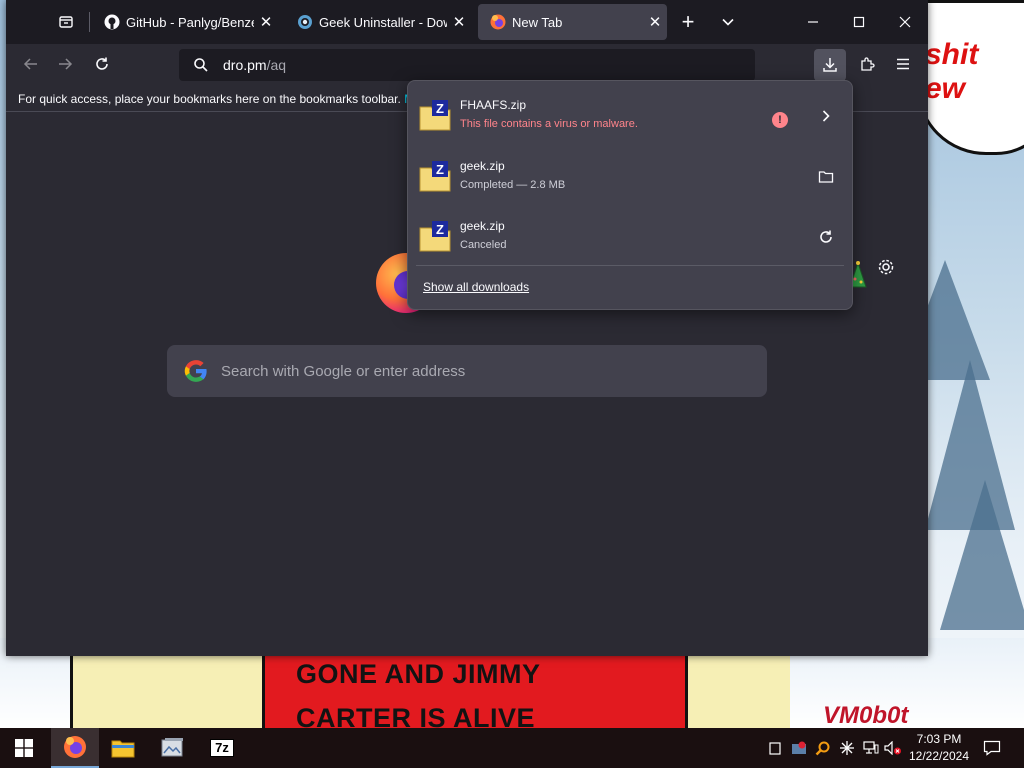 The height and width of the screenshot is (768, 1024). What do you see at coordinates (780, 120) in the screenshot?
I see `warning-icon: !` at bounding box center [780, 120].